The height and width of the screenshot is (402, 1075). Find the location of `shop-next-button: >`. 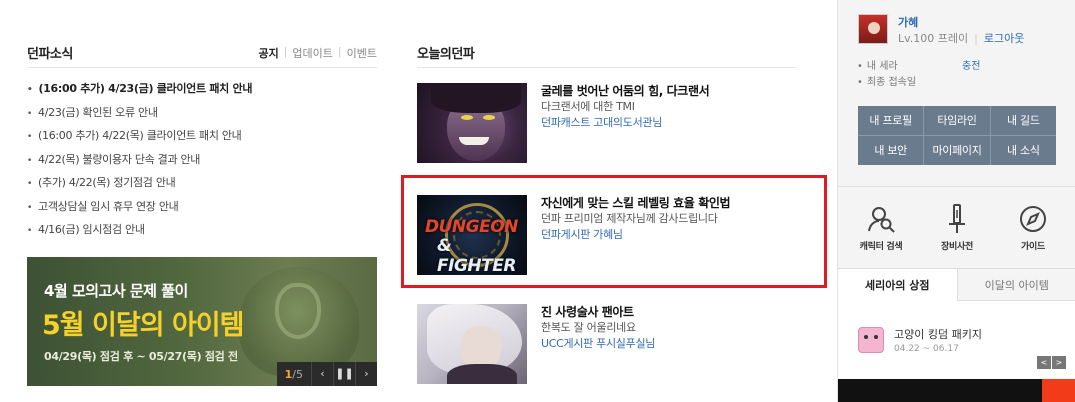

shop-next-button: > is located at coordinates (1059, 362).